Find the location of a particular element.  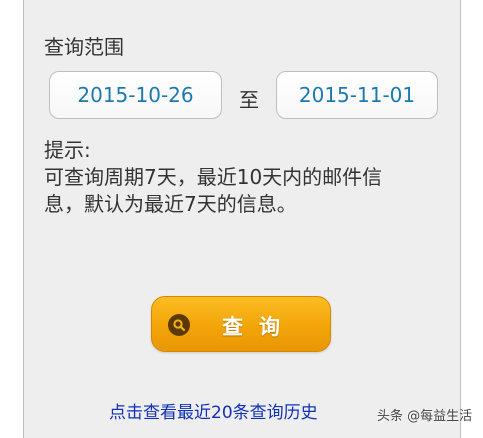

start-date-field: 2015-10-26 is located at coordinates (135, 95).